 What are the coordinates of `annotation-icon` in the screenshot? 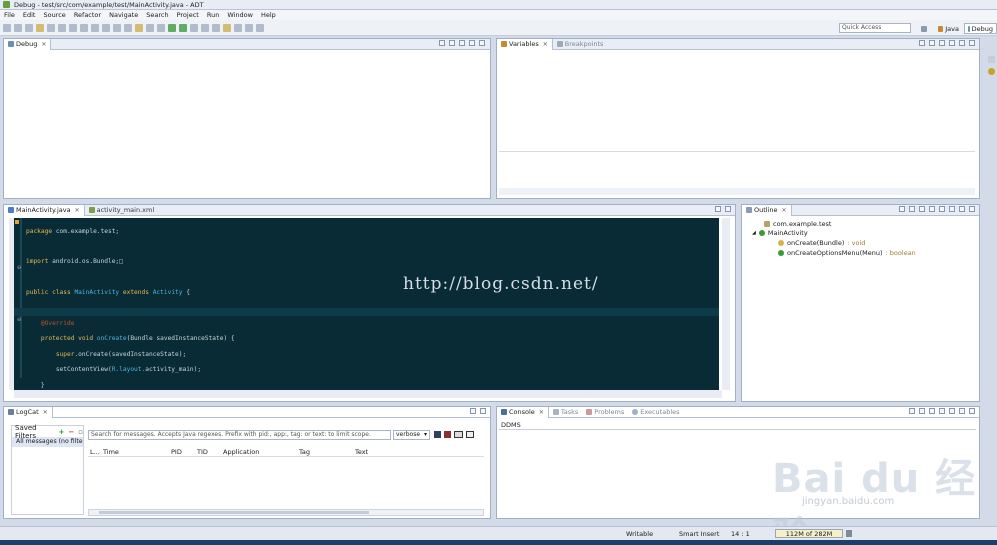 It's located at (227, 27).